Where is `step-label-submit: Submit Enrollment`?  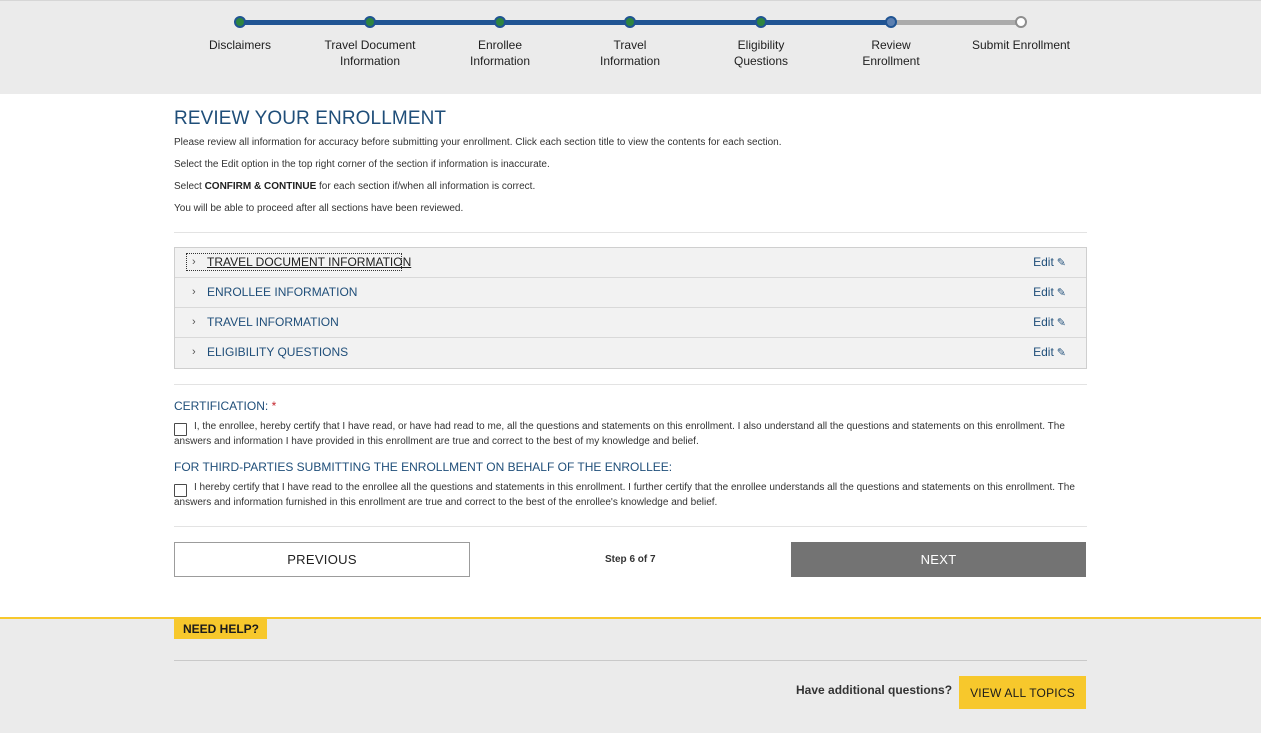 step-label-submit: Submit Enrollment is located at coordinates (1021, 45).